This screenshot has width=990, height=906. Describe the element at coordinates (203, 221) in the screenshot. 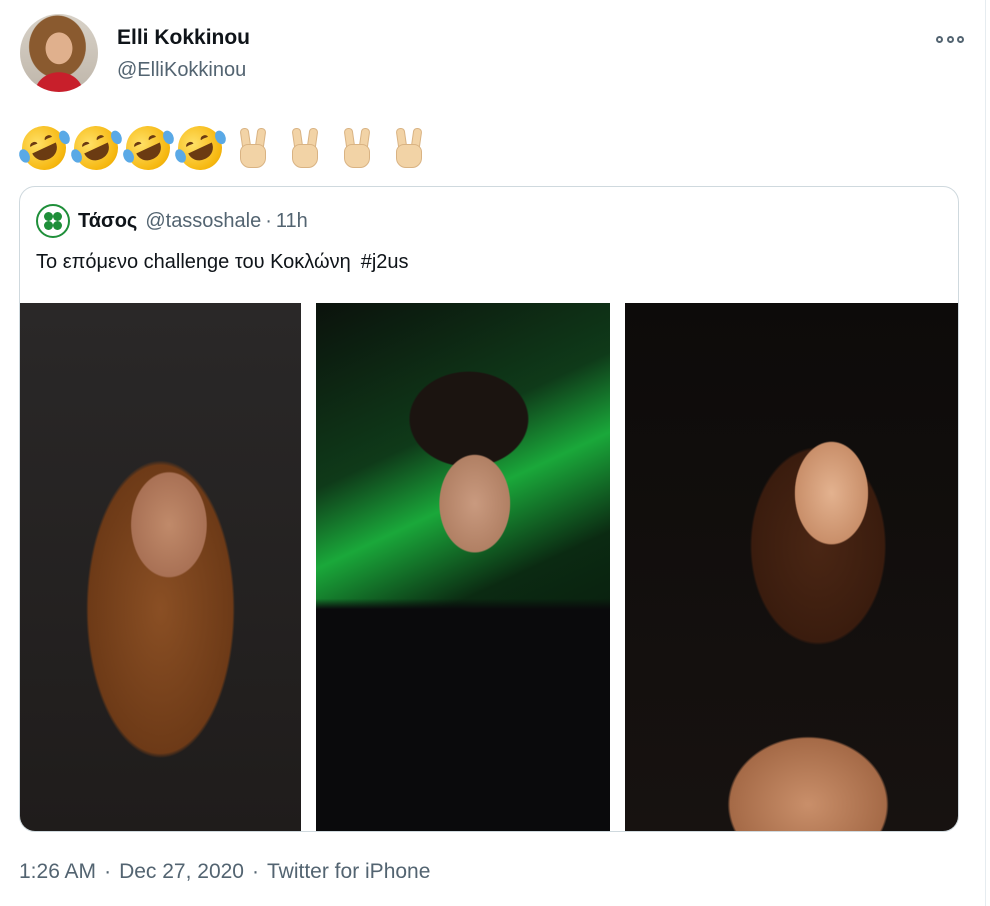

I see `quoted-handle: @tassoshale` at that location.